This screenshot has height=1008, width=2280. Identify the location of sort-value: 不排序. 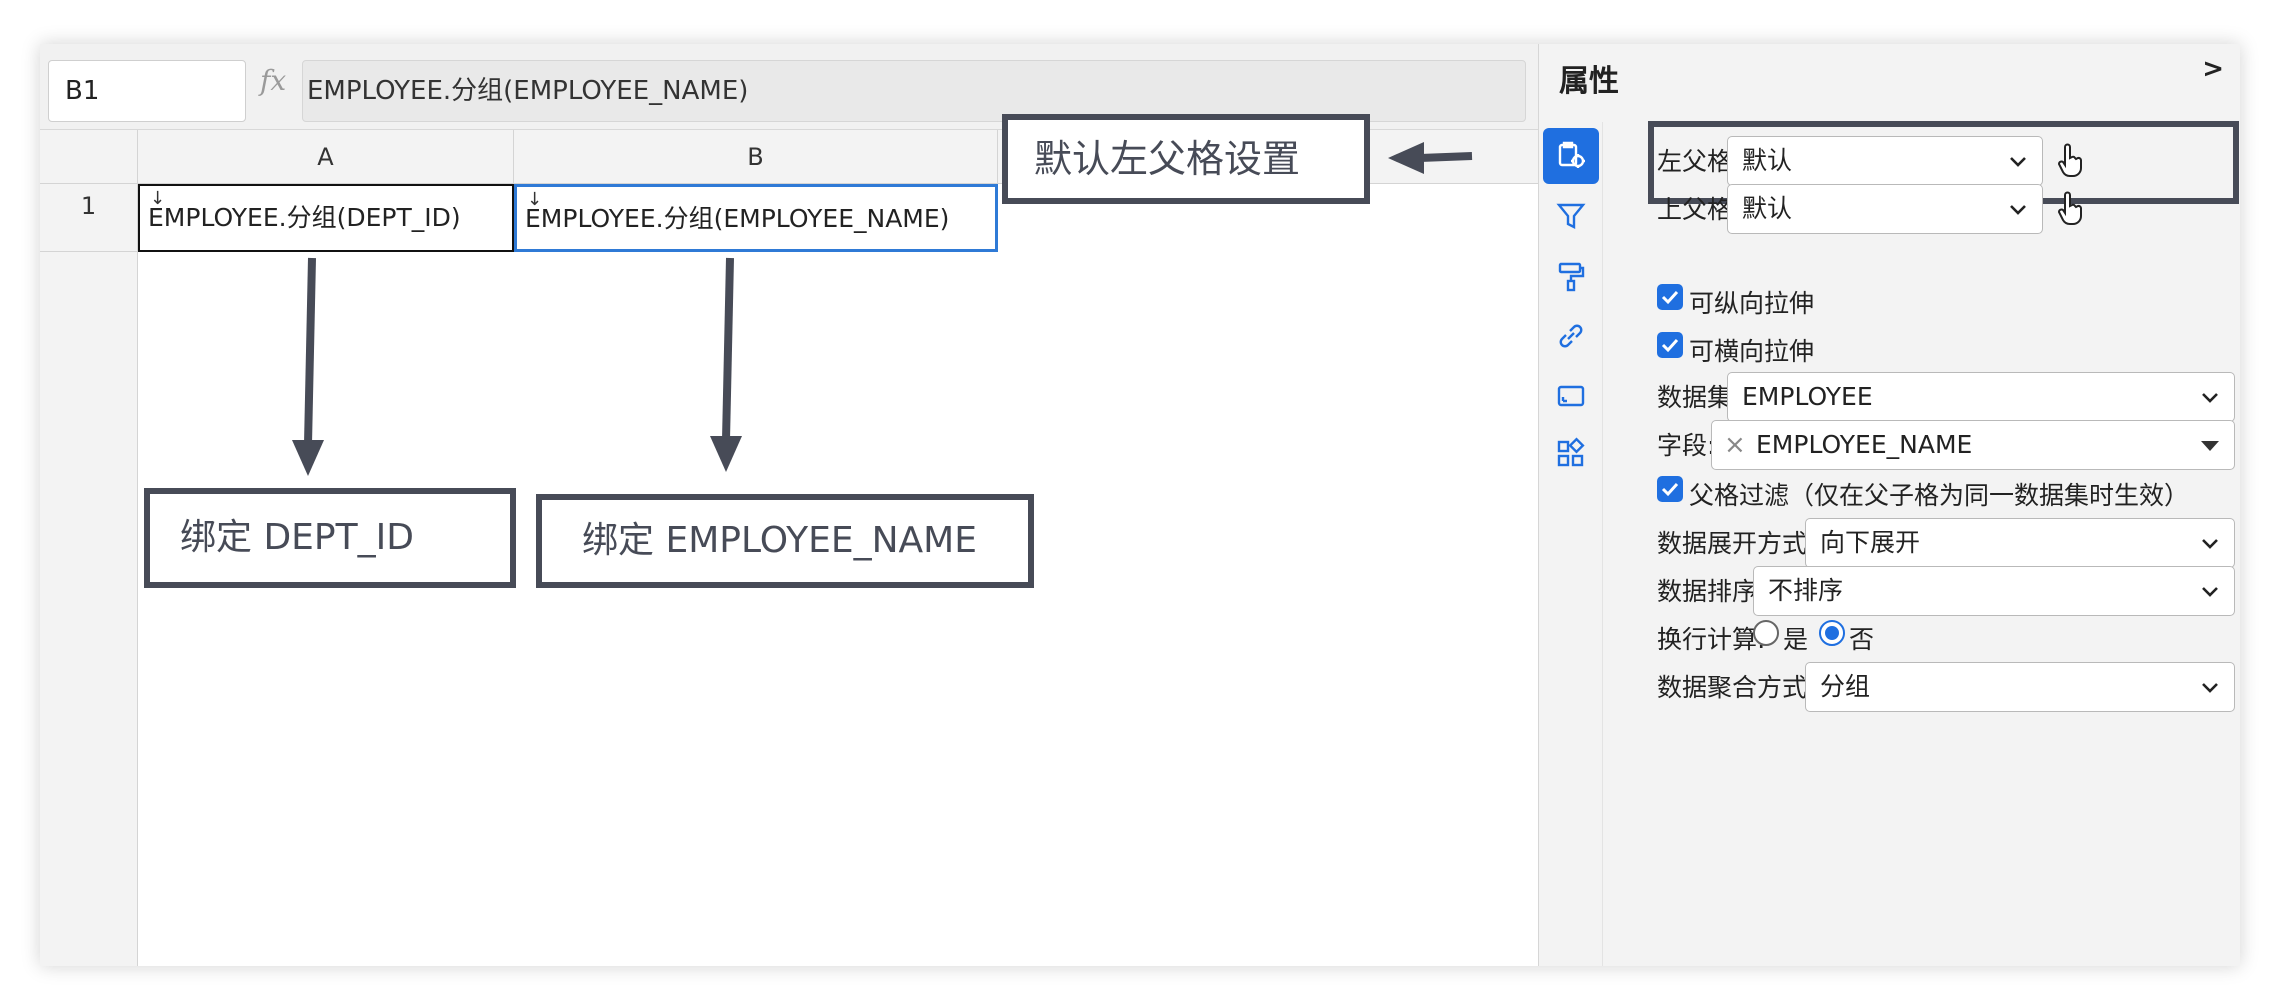
(1806, 590).